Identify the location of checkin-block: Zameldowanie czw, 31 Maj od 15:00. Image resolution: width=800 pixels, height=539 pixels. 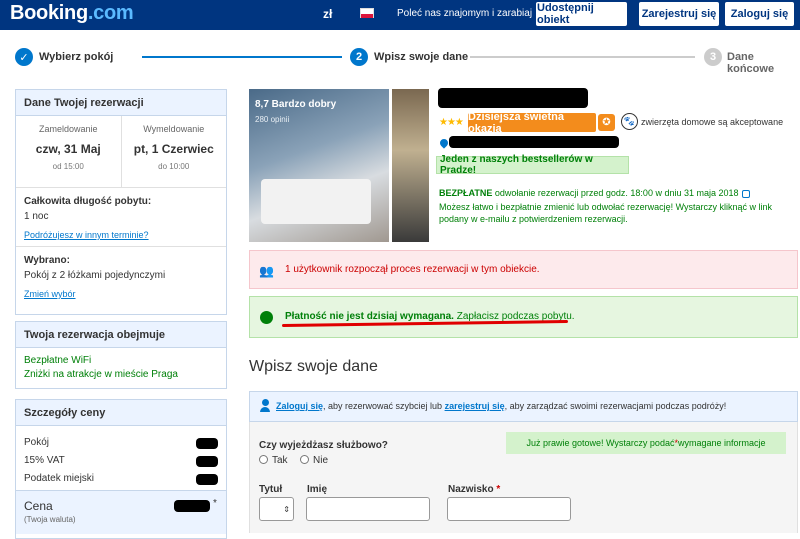
(68, 151).